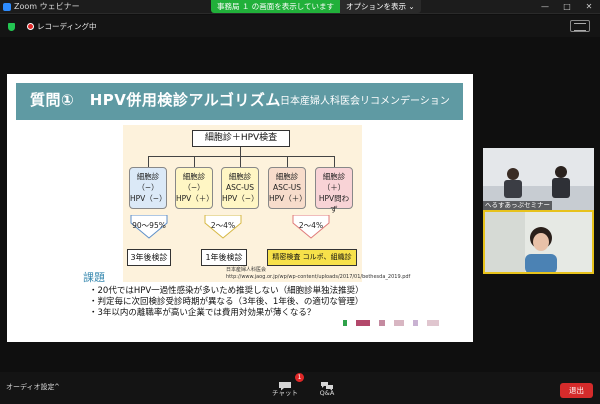 Image resolution: width=600 pixels, height=404 pixels. What do you see at coordinates (545, 7) in the screenshot?
I see `minimize-button: —` at bounding box center [545, 7].